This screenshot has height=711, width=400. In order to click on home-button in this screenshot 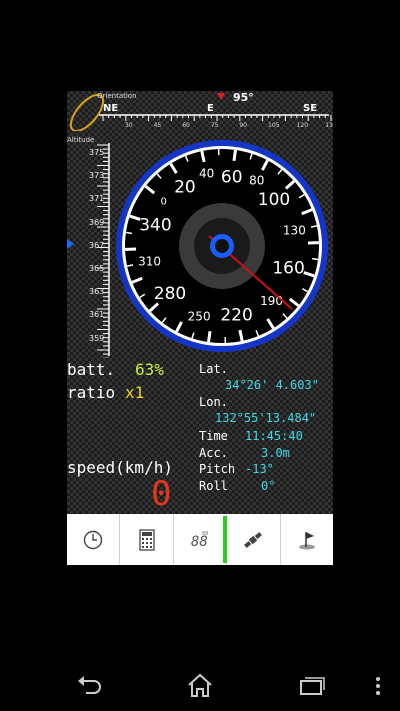, I will do `click(200, 685)`.